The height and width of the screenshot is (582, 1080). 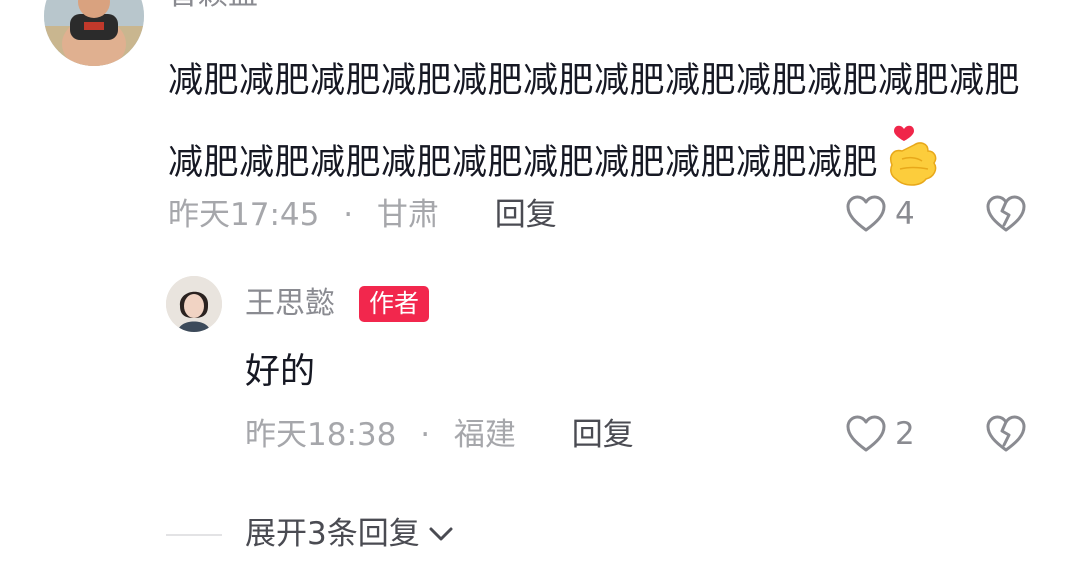 I want to click on reply-like-count: 2, so click(x=905, y=434).